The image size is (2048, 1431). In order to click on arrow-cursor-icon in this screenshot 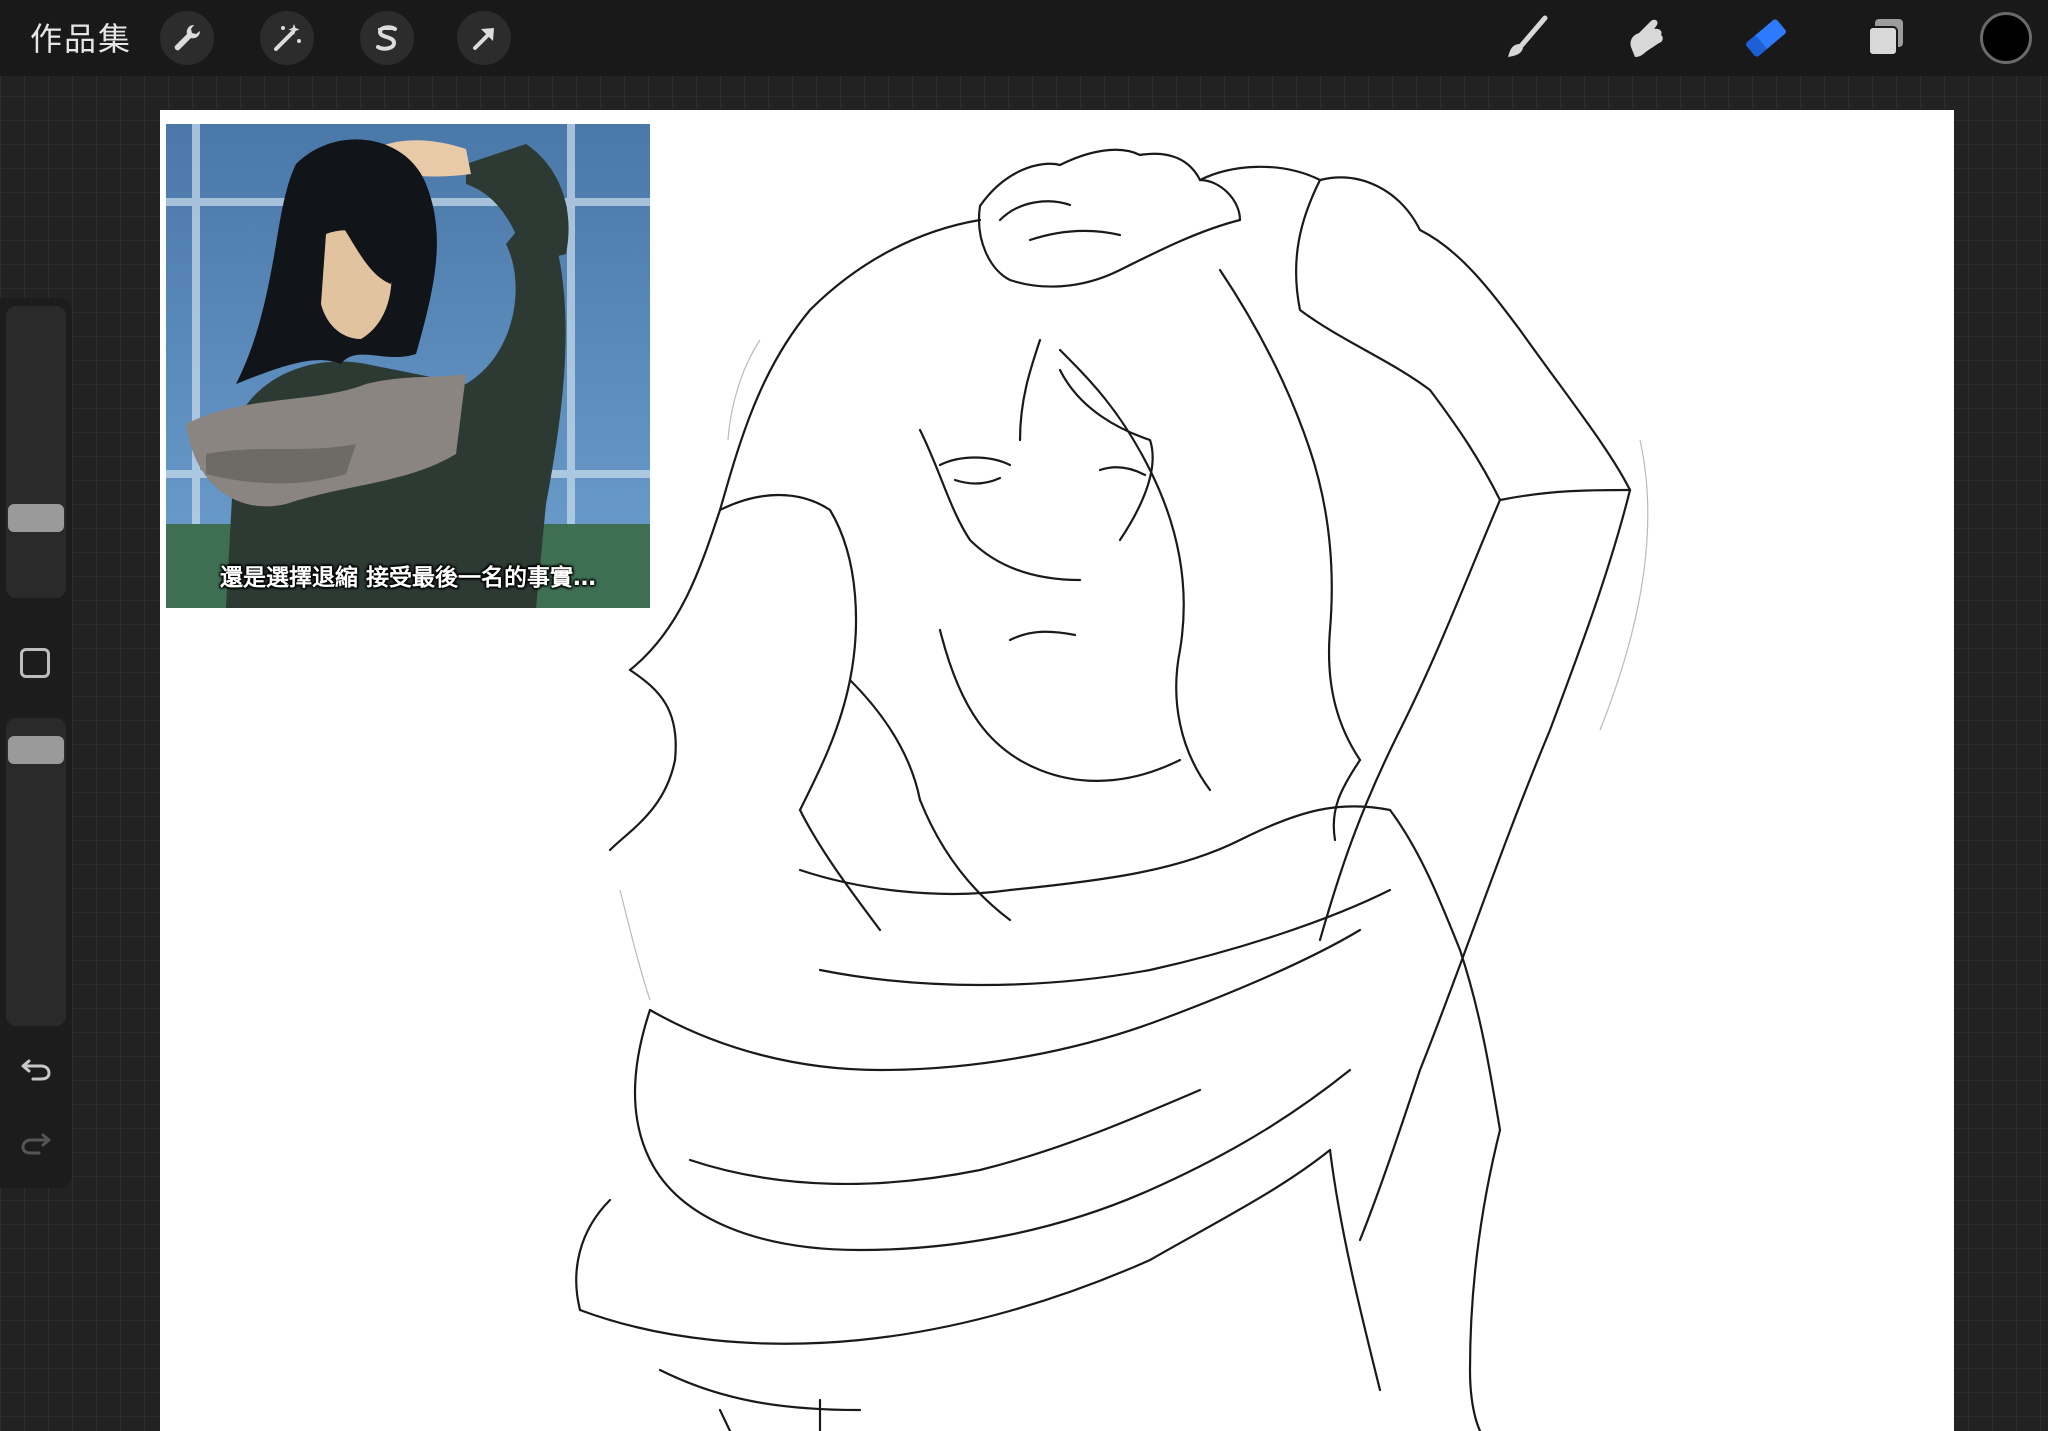, I will do `click(483, 39)`.